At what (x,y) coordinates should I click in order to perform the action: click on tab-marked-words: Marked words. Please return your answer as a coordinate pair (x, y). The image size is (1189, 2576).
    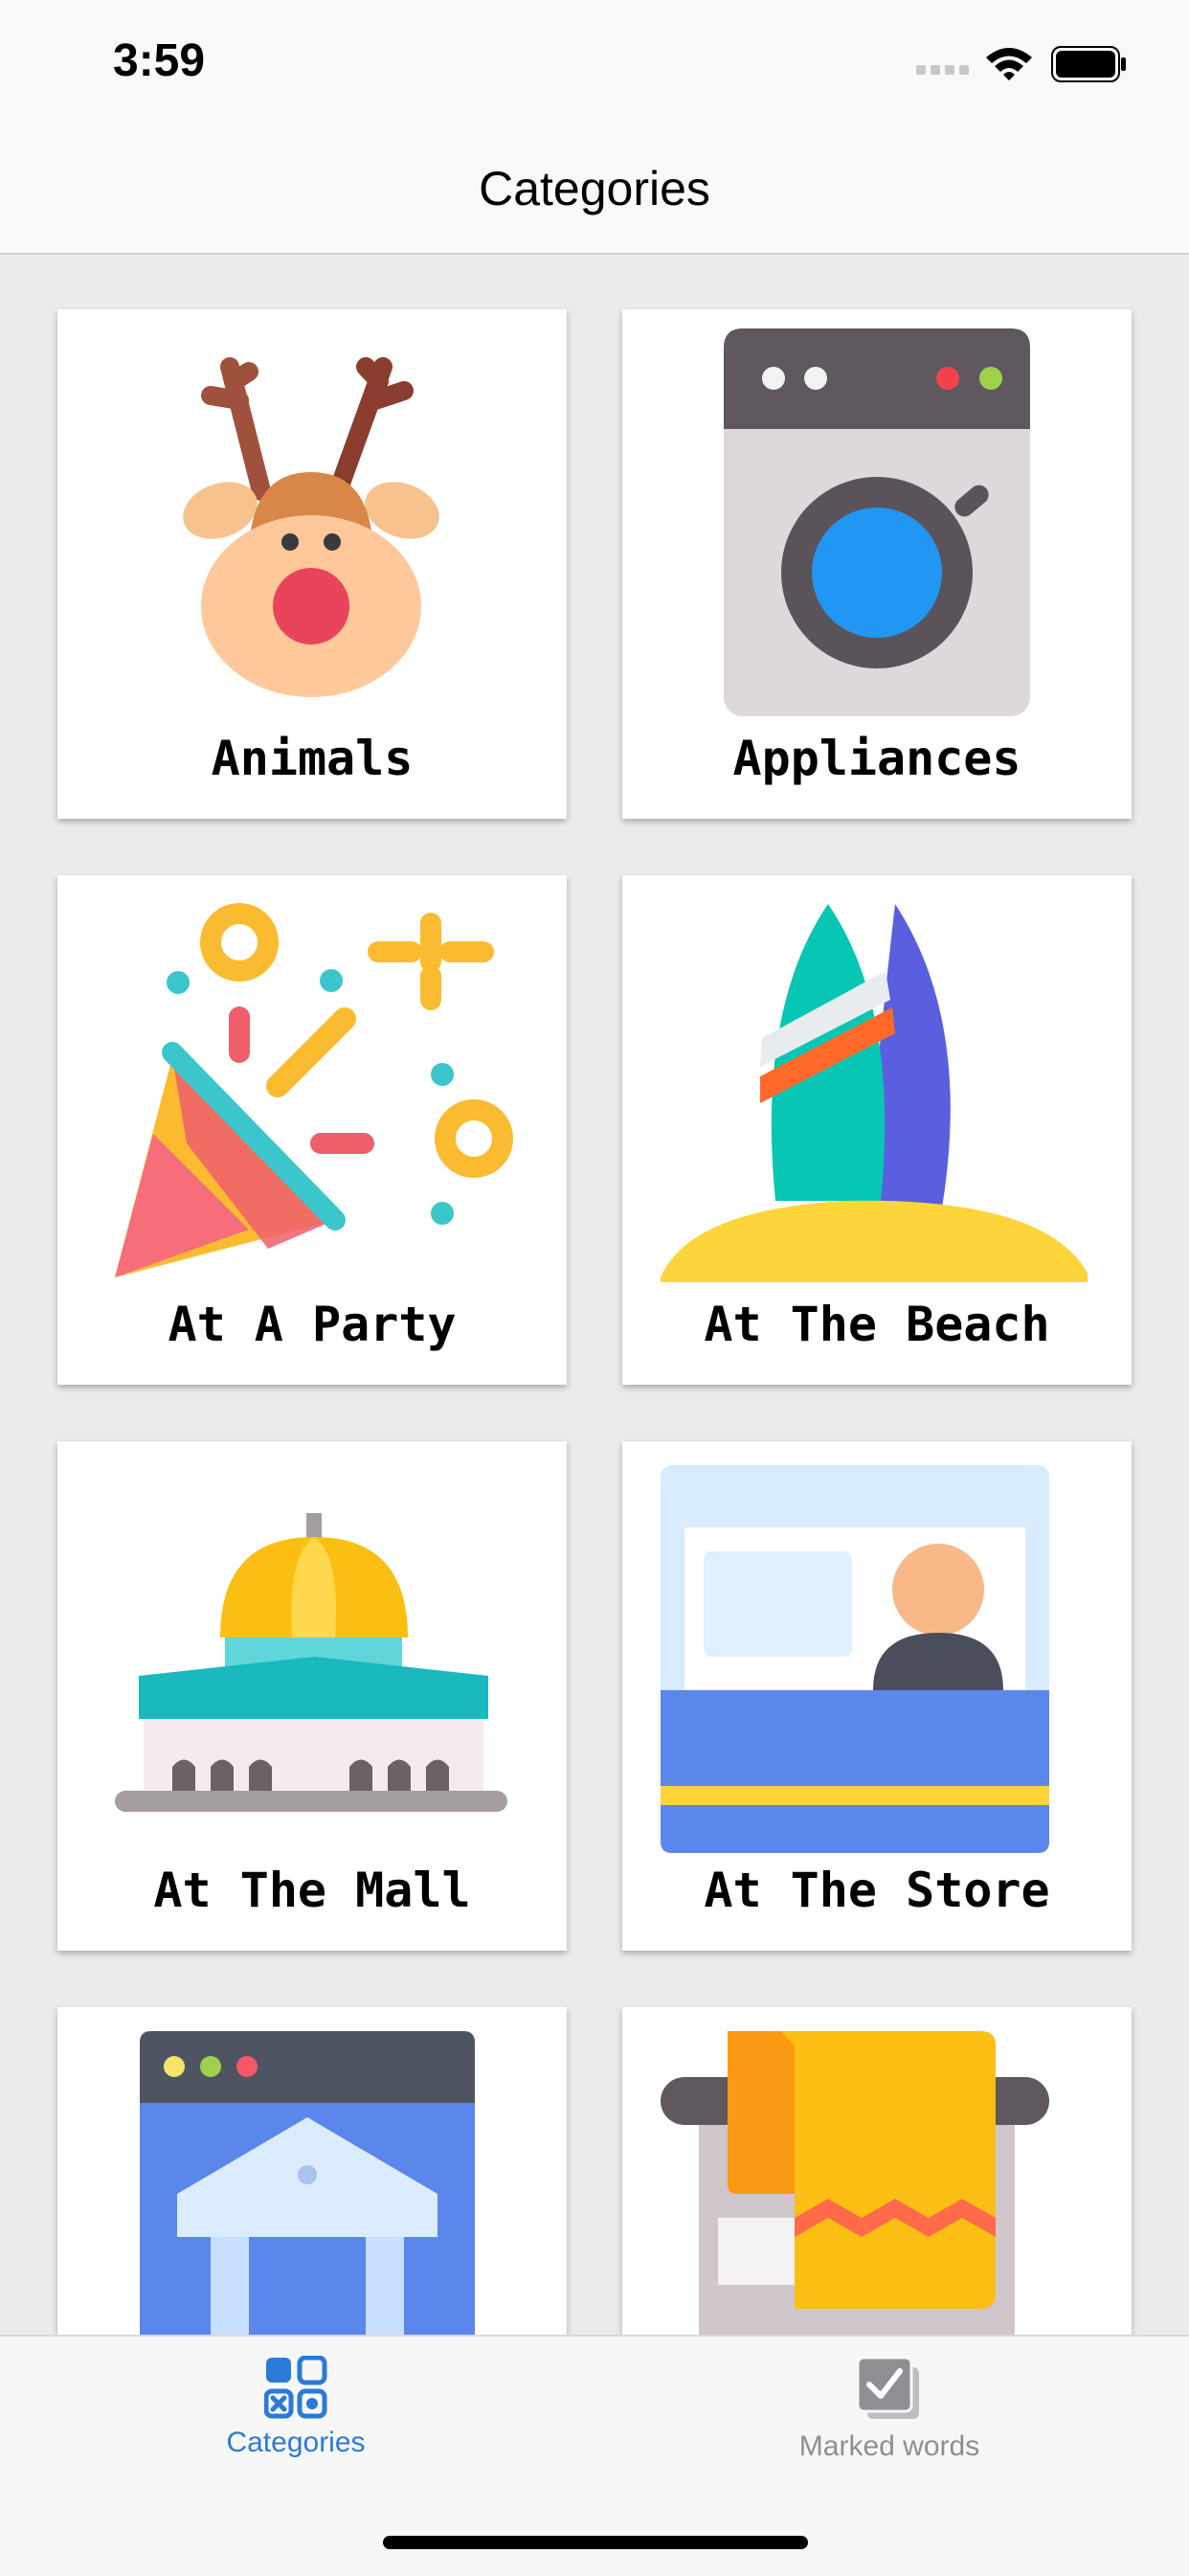
    Looking at the image, I should click on (889, 2409).